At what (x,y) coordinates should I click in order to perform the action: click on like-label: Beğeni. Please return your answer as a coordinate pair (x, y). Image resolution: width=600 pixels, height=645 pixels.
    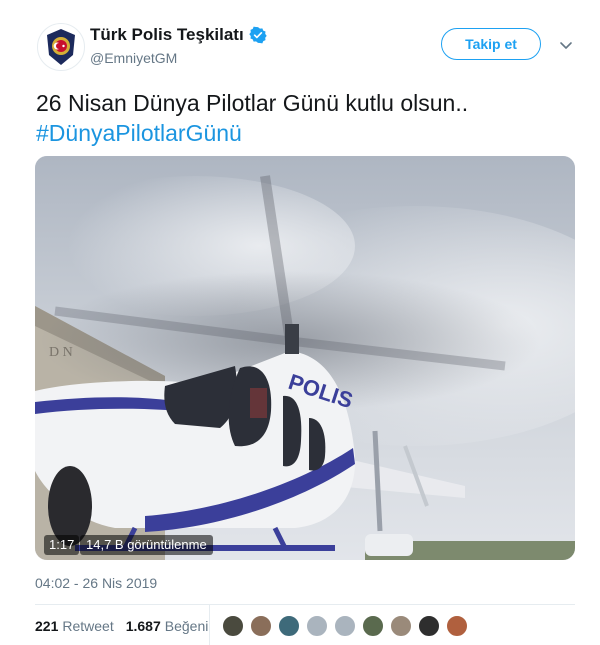
    Looking at the image, I should click on (186, 626).